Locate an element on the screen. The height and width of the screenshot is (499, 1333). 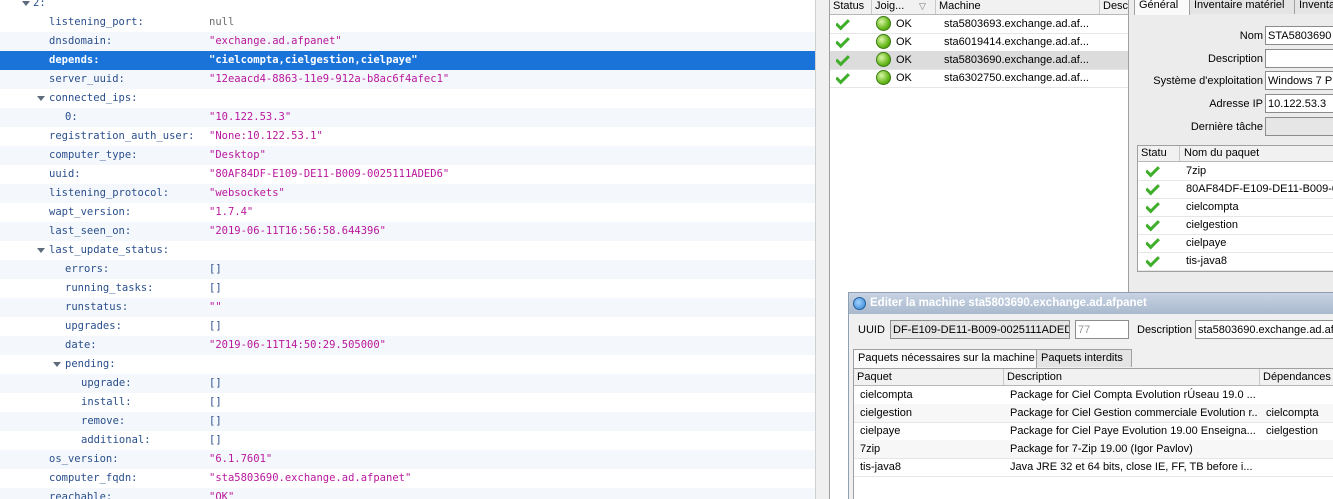
col-header-machine: Machine is located at coordinates (1018, 7).